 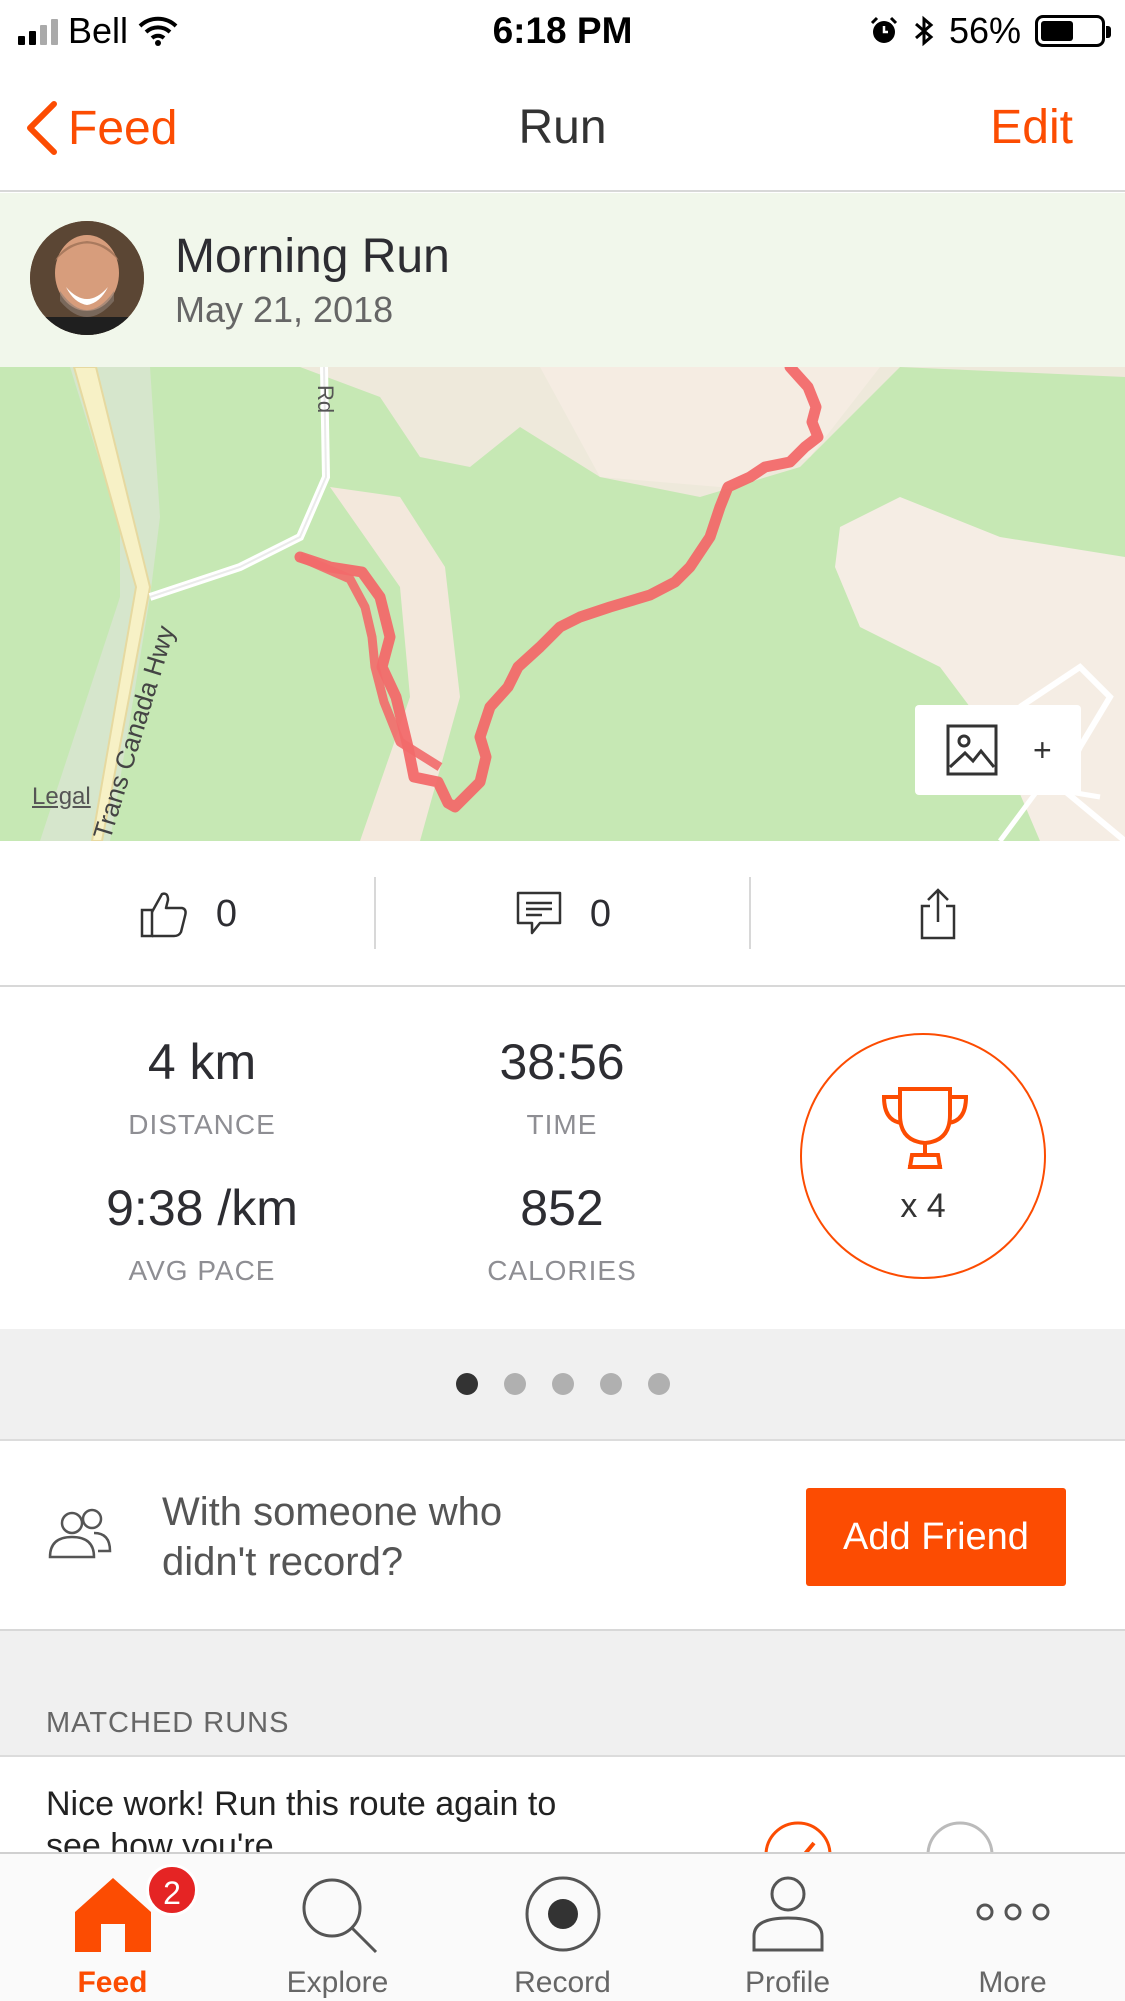 I want to click on stat-time: 38:56 TIME, so click(x=562, y=1087).